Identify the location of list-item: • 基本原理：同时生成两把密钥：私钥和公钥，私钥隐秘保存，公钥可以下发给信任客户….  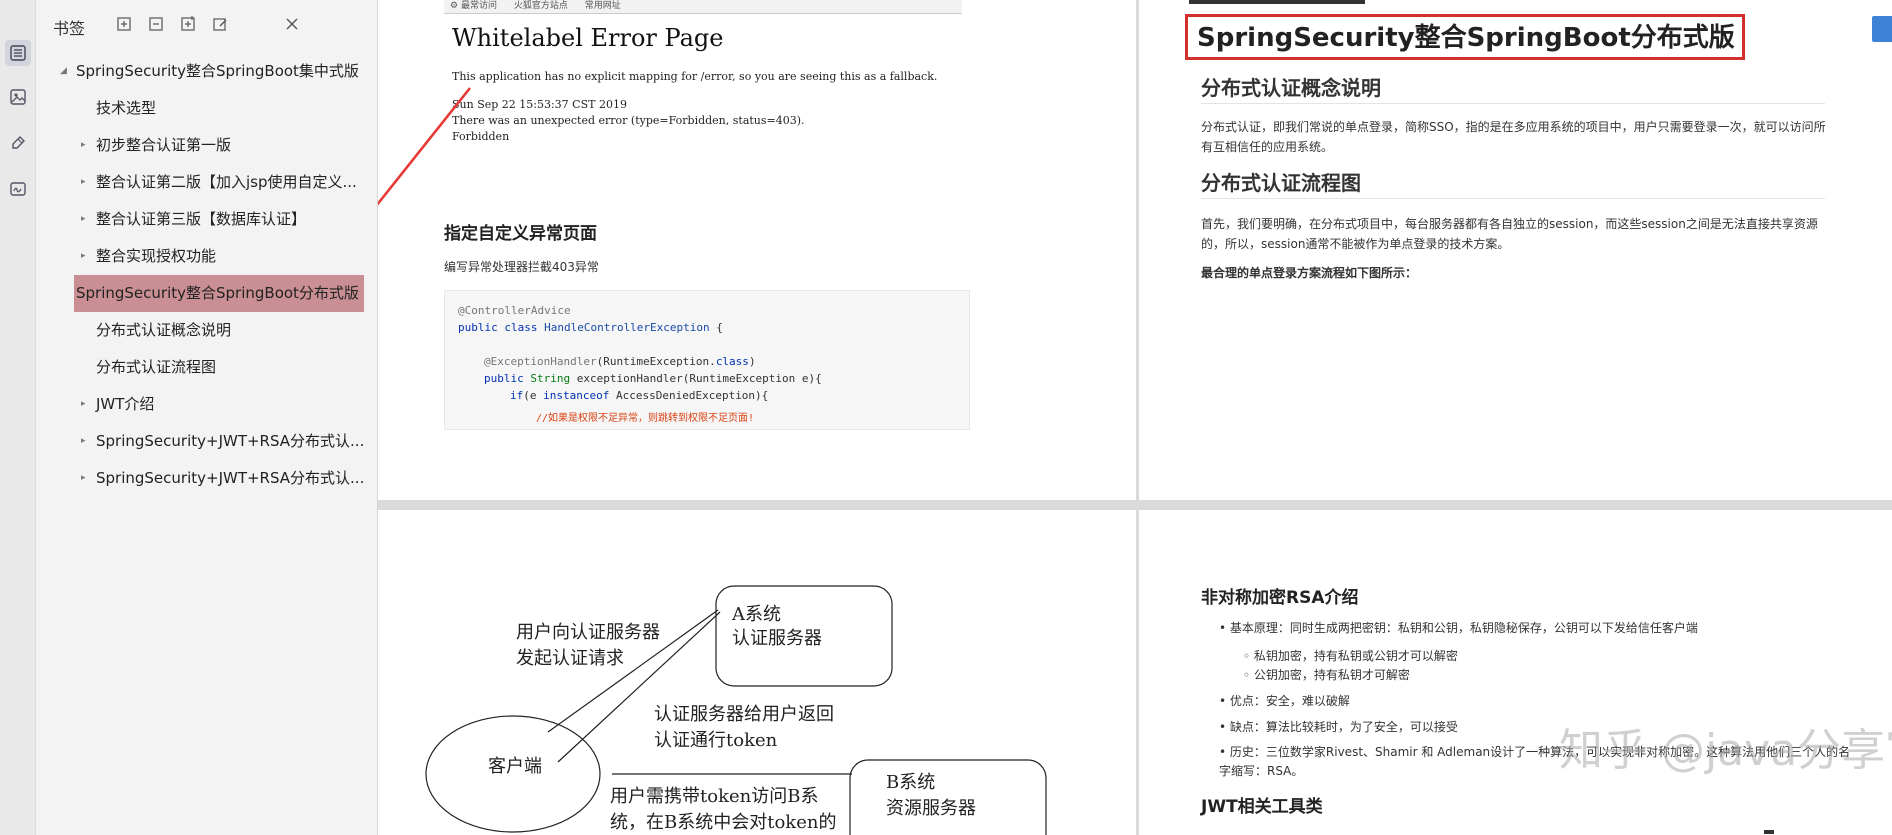
(1458, 628).